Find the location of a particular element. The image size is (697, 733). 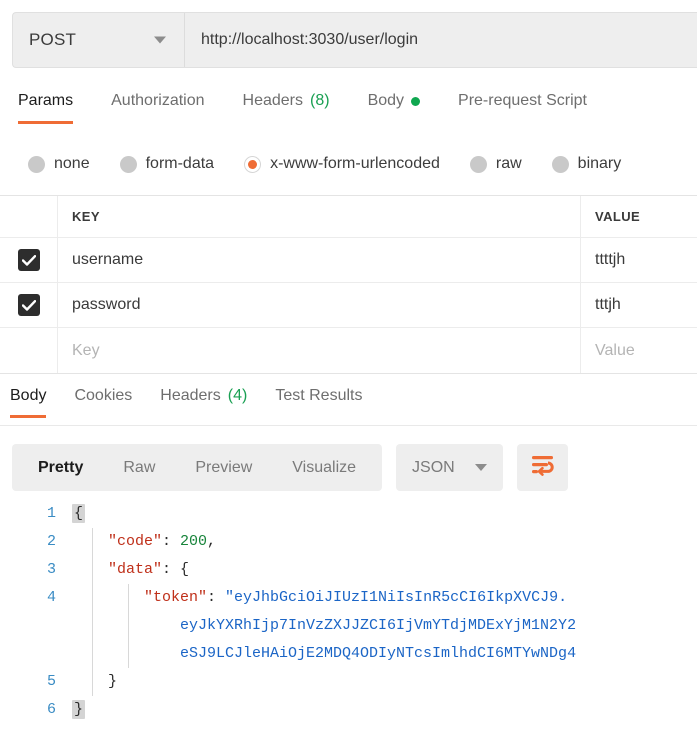

line-number: 2 is located at coordinates (51, 541).